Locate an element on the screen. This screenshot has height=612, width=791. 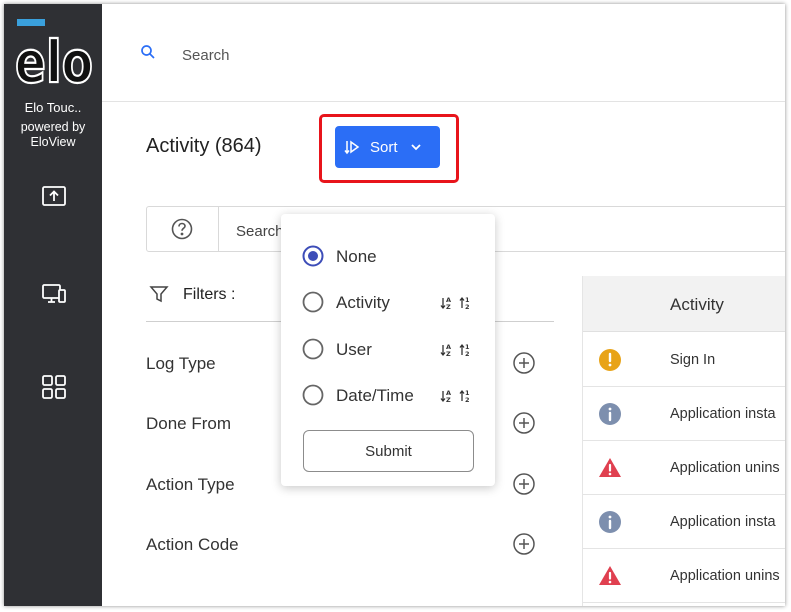
radio-selected-icon is located at coordinates (313, 256).